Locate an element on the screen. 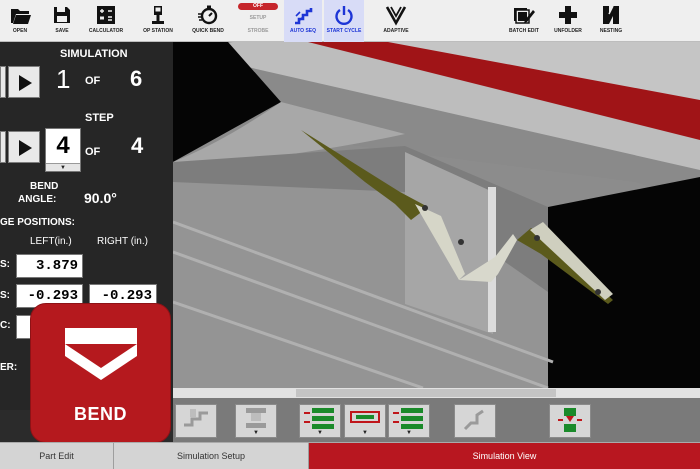  open-label: OPEN is located at coordinates (20, 31).